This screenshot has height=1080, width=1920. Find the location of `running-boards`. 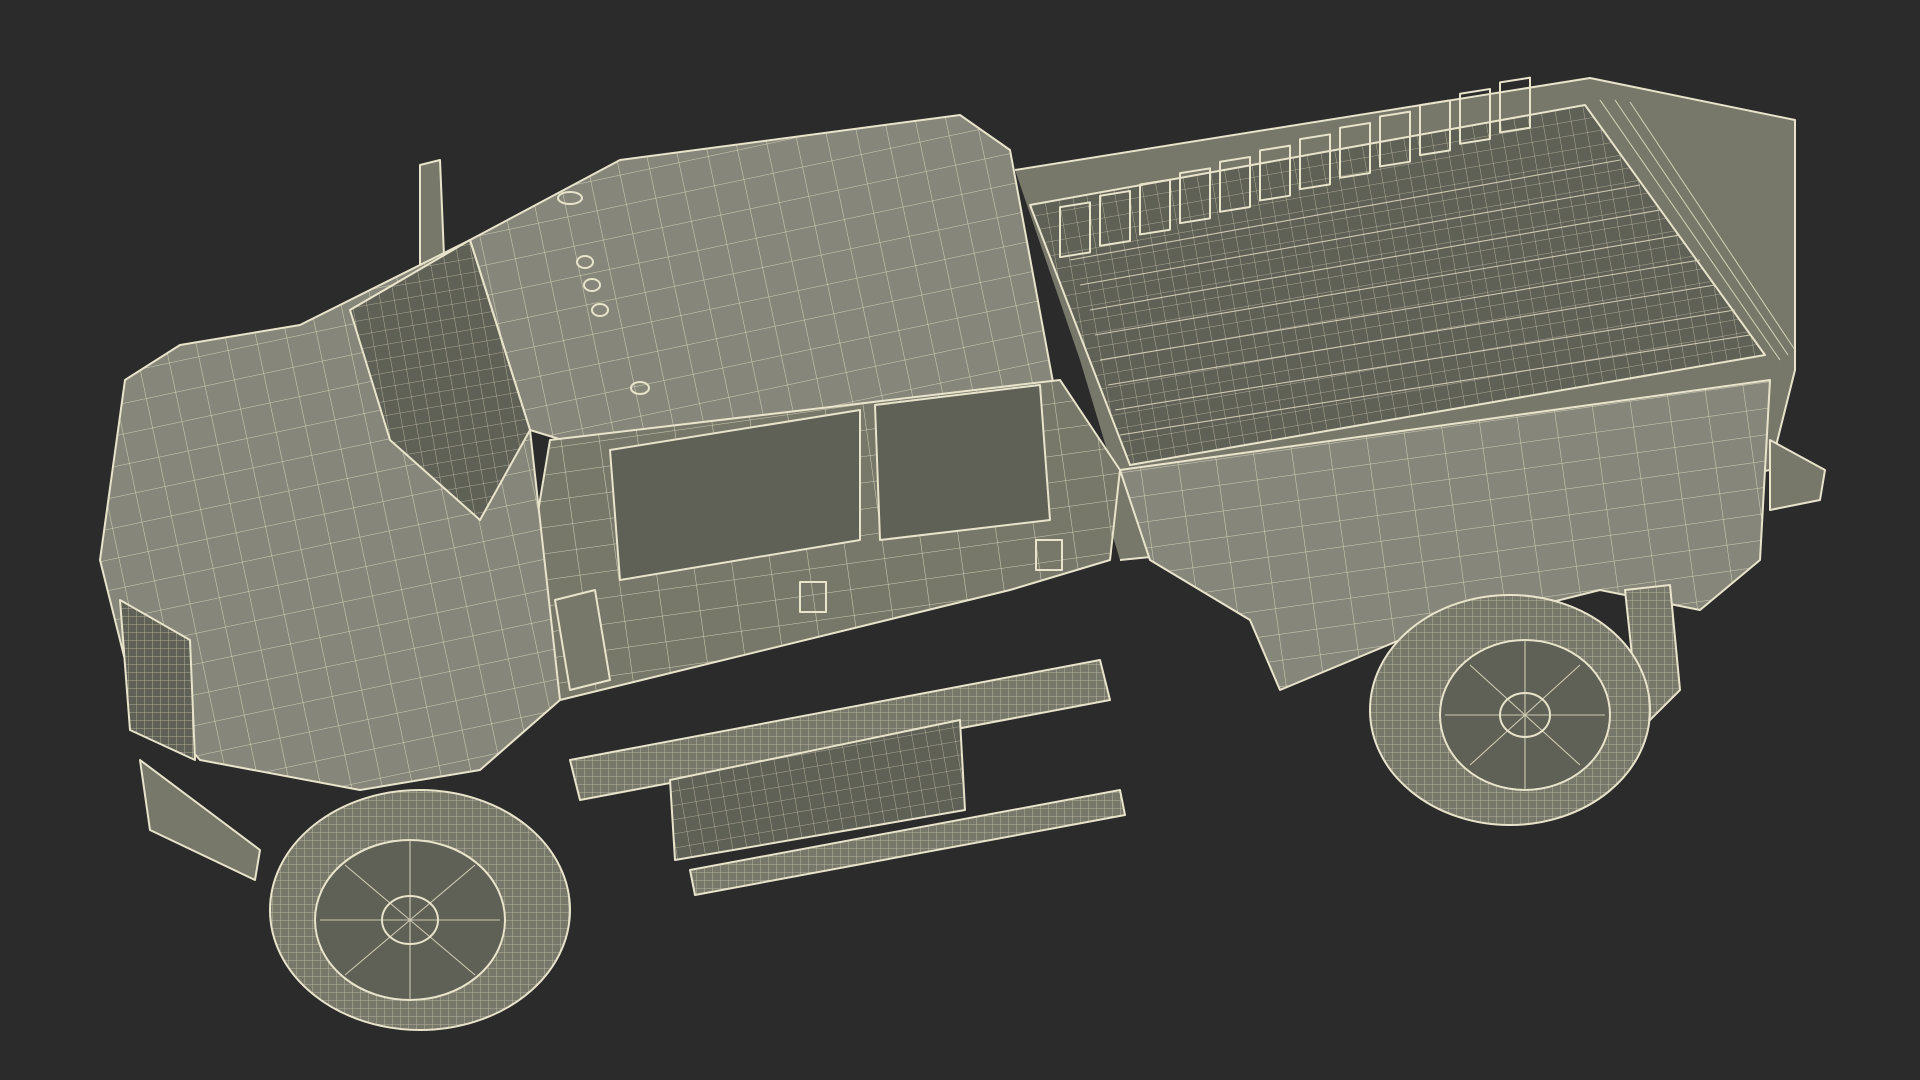

running-boards is located at coordinates (847, 777).